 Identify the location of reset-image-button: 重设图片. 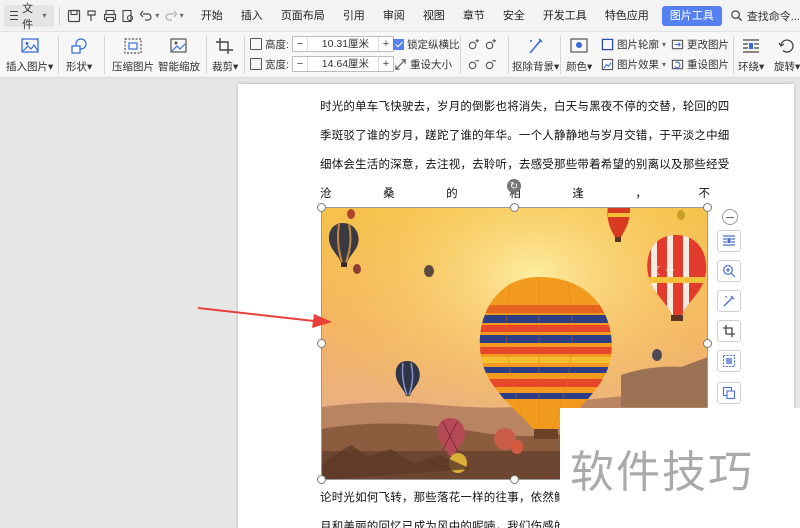
(699, 64).